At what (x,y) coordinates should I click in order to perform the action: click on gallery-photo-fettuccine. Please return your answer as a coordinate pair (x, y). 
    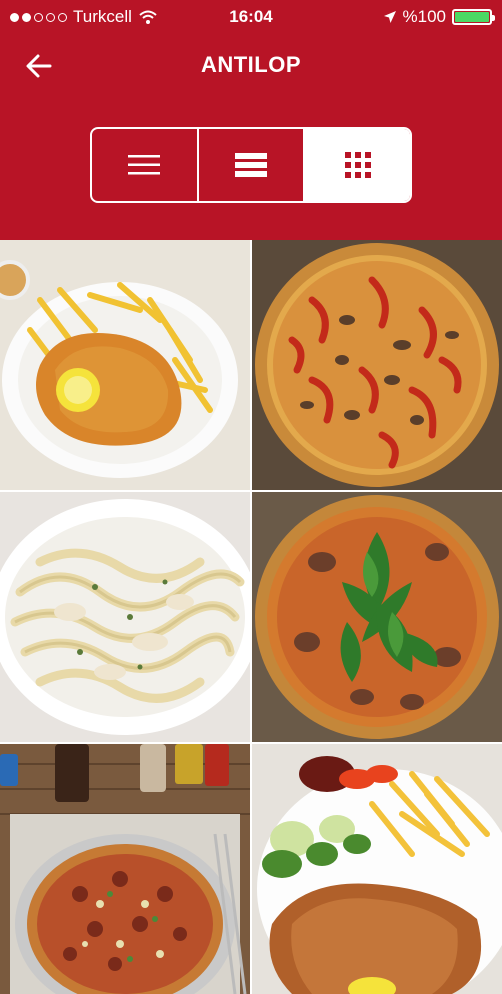
    Looking at the image, I should click on (125, 617).